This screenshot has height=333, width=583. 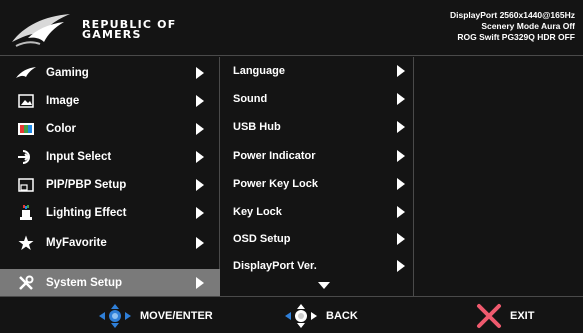 I want to click on back-hint: BACK, so click(x=321, y=315).